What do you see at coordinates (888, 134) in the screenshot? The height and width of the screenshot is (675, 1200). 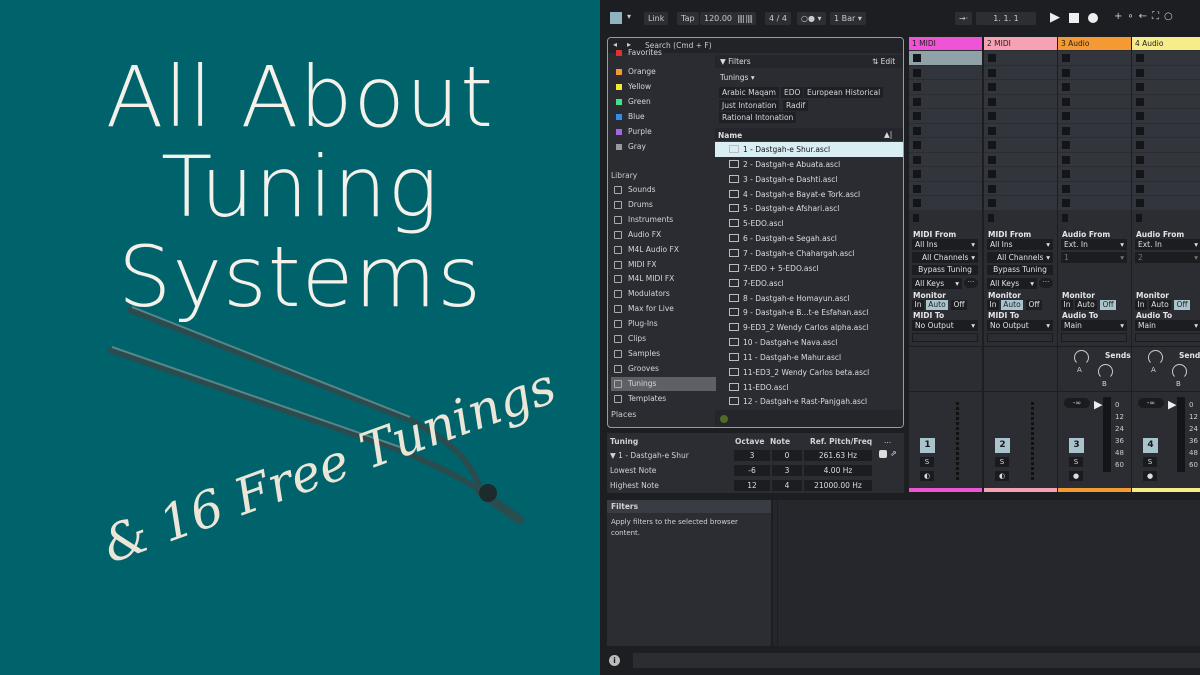 I see `sort-ascending-icon: ▲|` at bounding box center [888, 134].